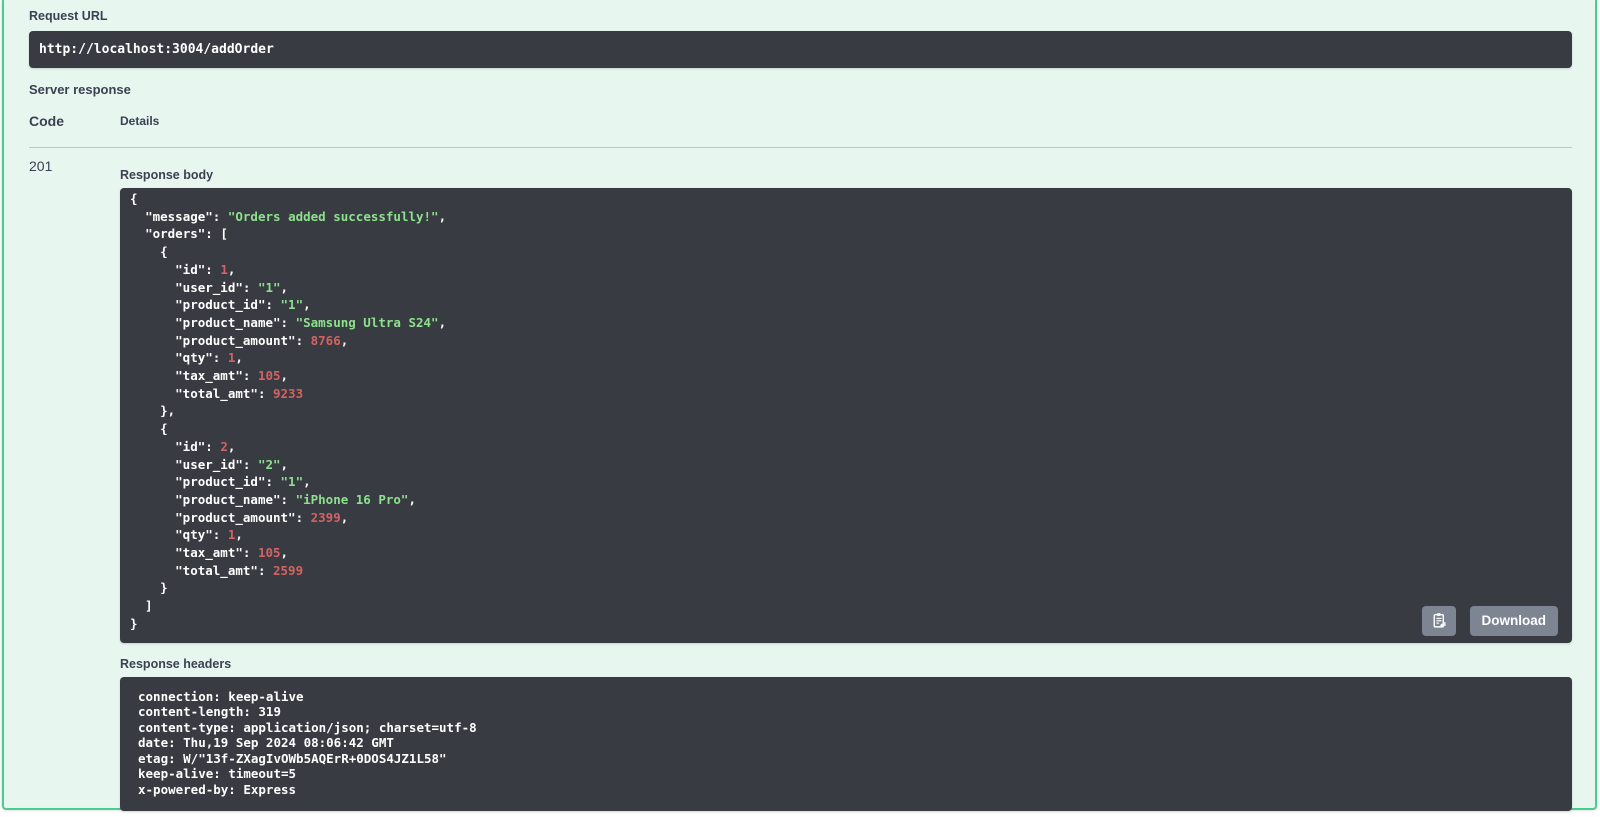 The width and height of the screenshot is (1600, 817). I want to click on status-code: 201, so click(41, 166).